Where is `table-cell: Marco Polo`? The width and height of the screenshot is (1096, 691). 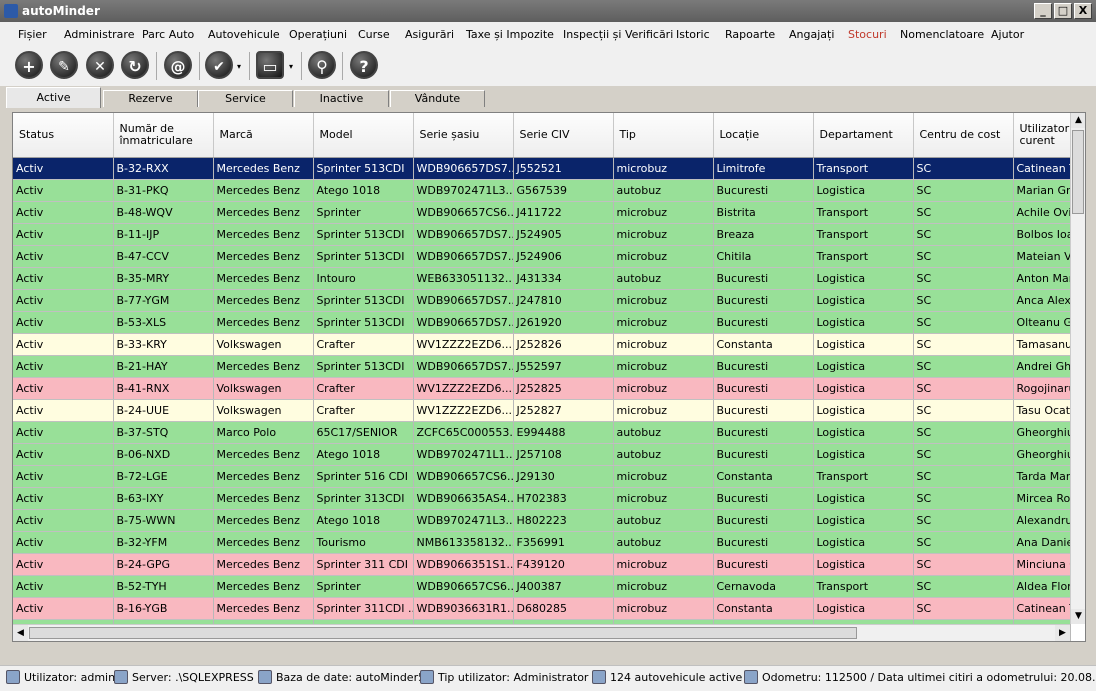
table-cell: Marco Polo is located at coordinates (263, 432).